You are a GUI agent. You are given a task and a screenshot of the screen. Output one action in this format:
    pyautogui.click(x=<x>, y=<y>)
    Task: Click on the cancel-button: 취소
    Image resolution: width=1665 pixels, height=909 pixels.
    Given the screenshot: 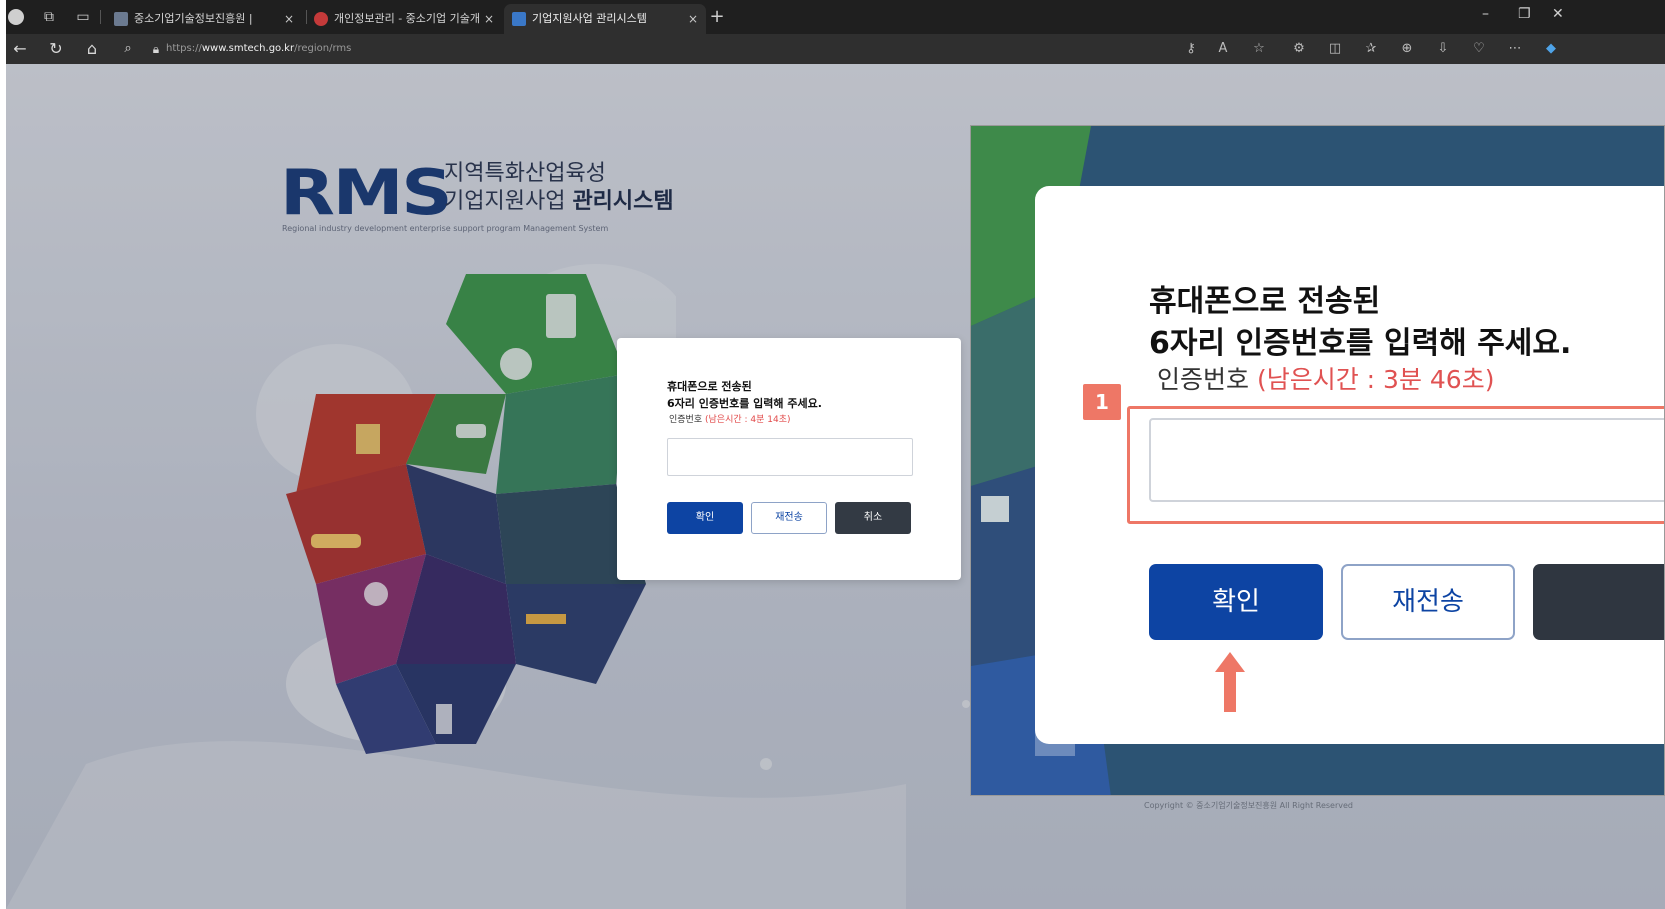 What is the action you would take?
    pyautogui.click(x=873, y=518)
    